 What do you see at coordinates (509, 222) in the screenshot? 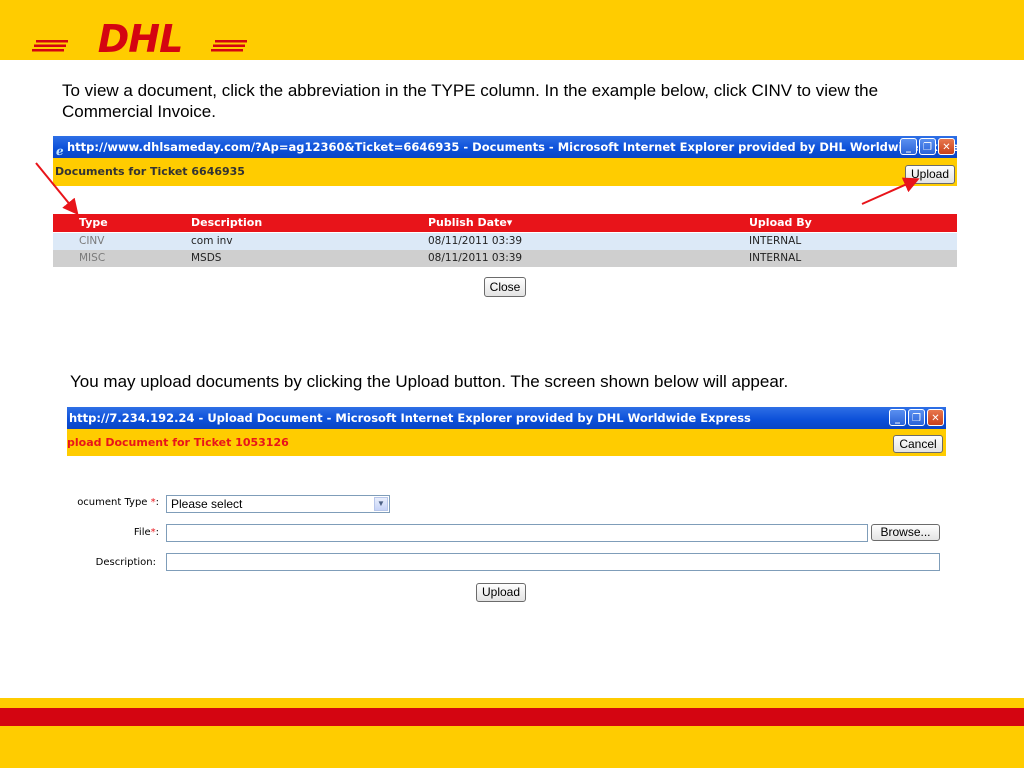
I see `sort-desc-icon: ▾` at bounding box center [509, 222].